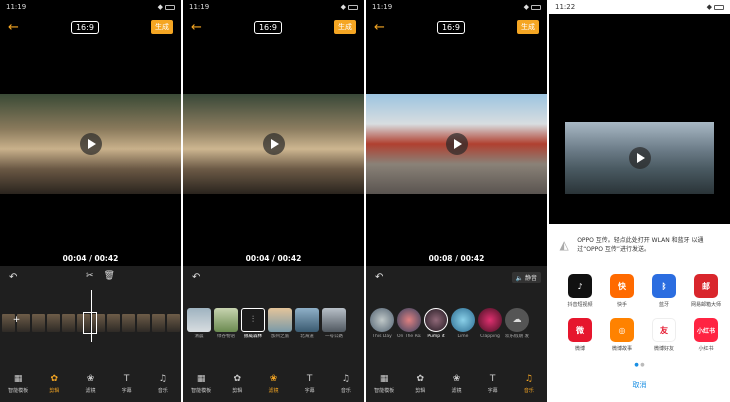 This screenshot has height=402, width=730. I want to click on nav-label: 滤镜, so click(90, 391).